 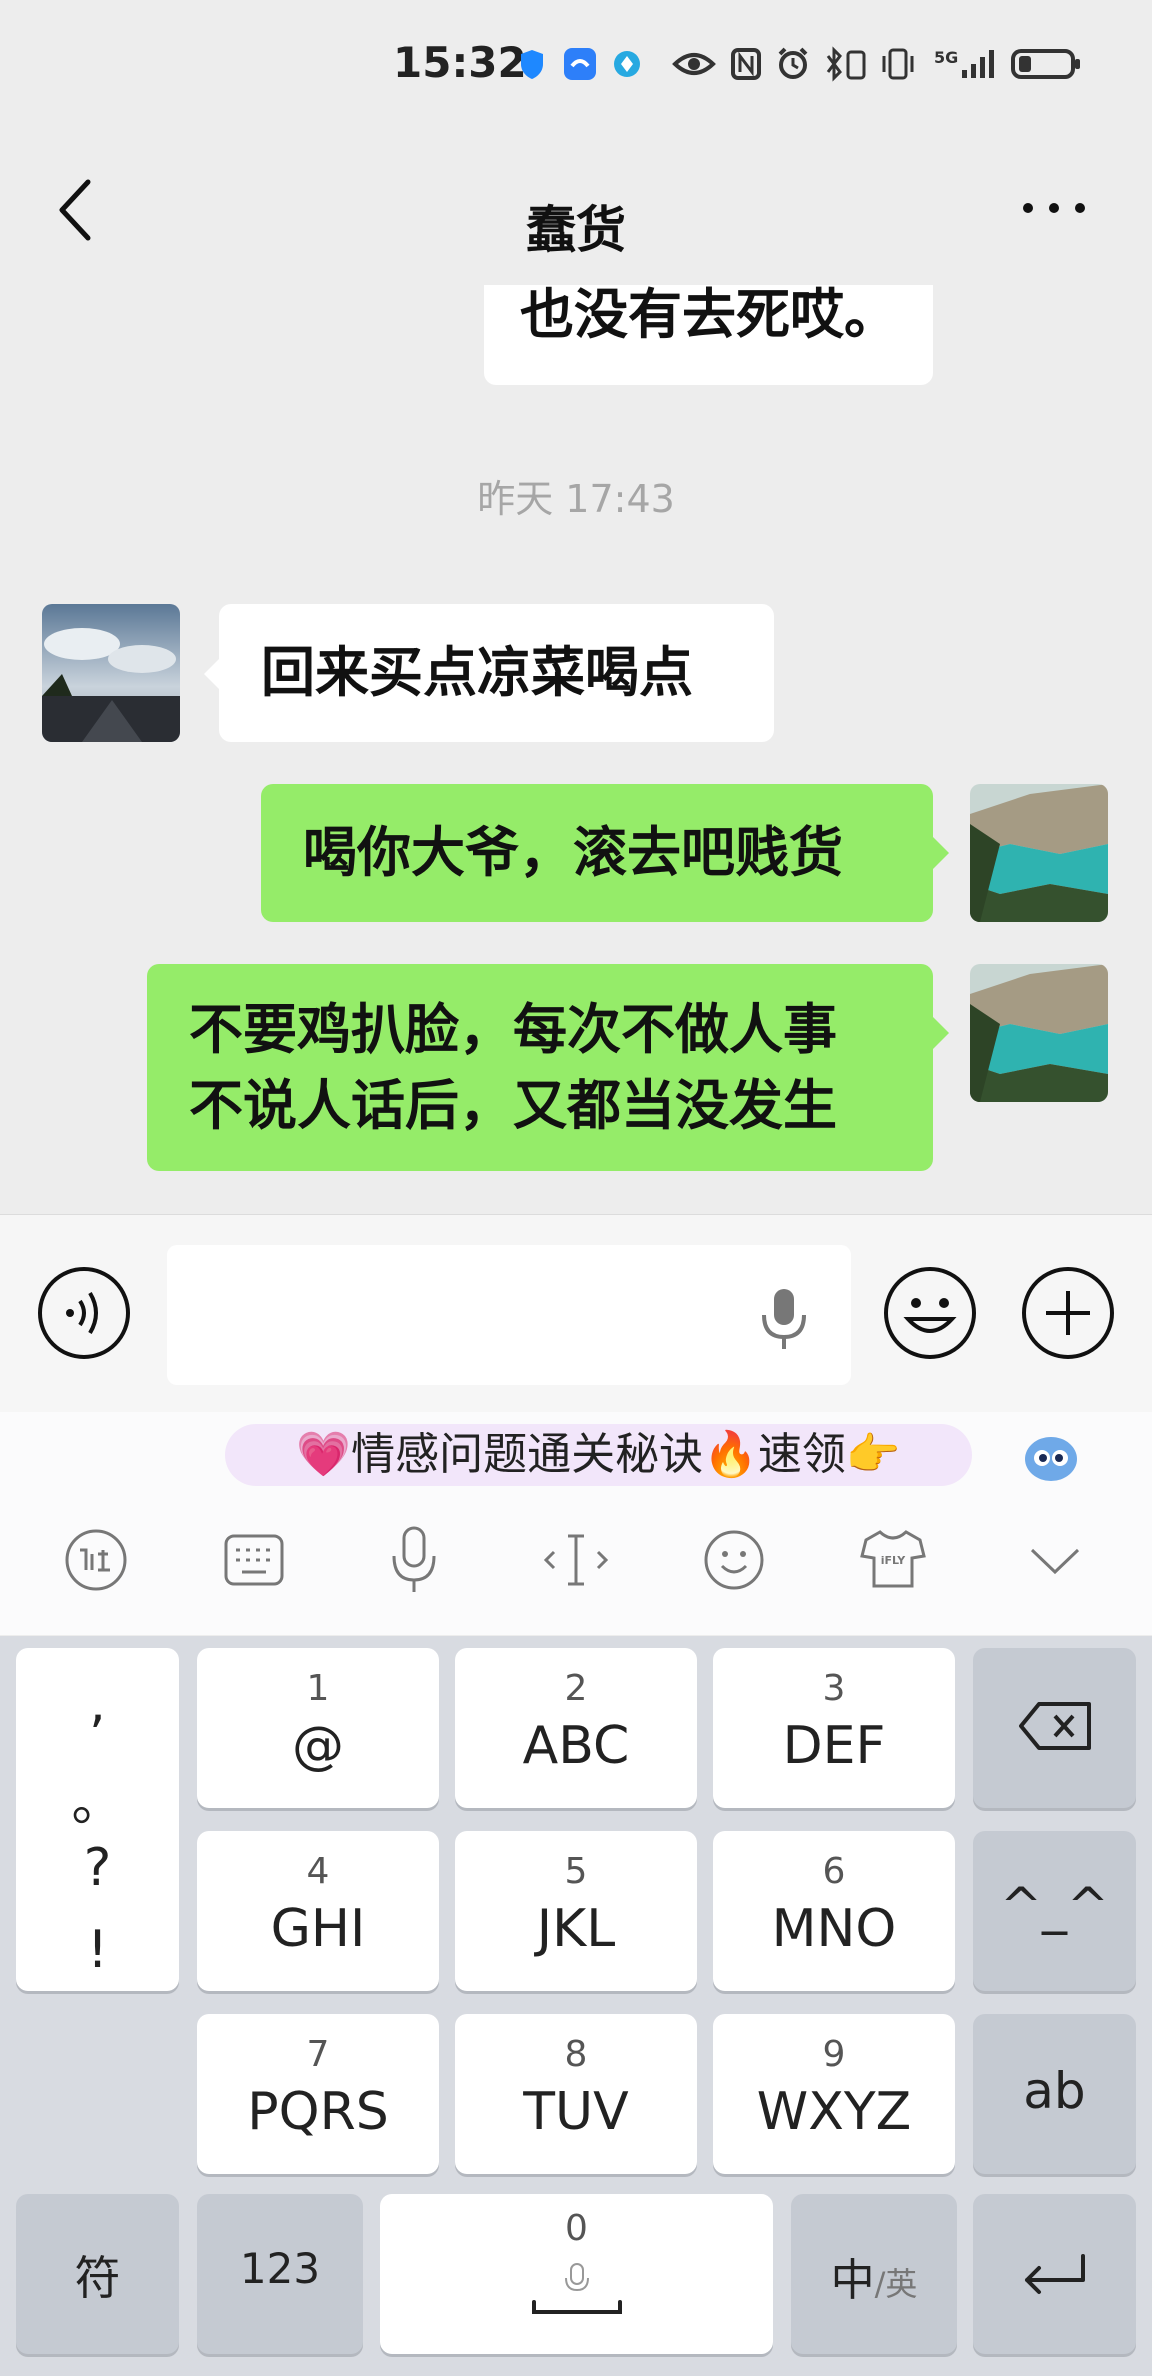 What do you see at coordinates (576, 2054) in the screenshot?
I see `key-number: 8` at bounding box center [576, 2054].